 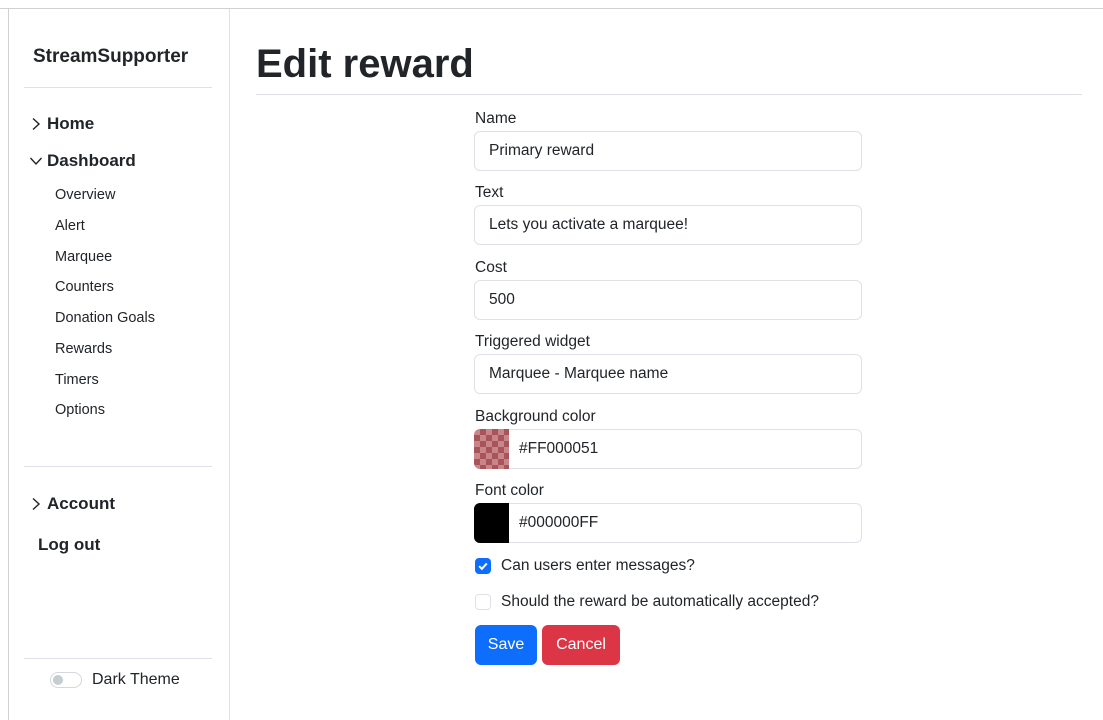 I want to click on dark-theme-toggle: Dark Theme, so click(x=115, y=680).